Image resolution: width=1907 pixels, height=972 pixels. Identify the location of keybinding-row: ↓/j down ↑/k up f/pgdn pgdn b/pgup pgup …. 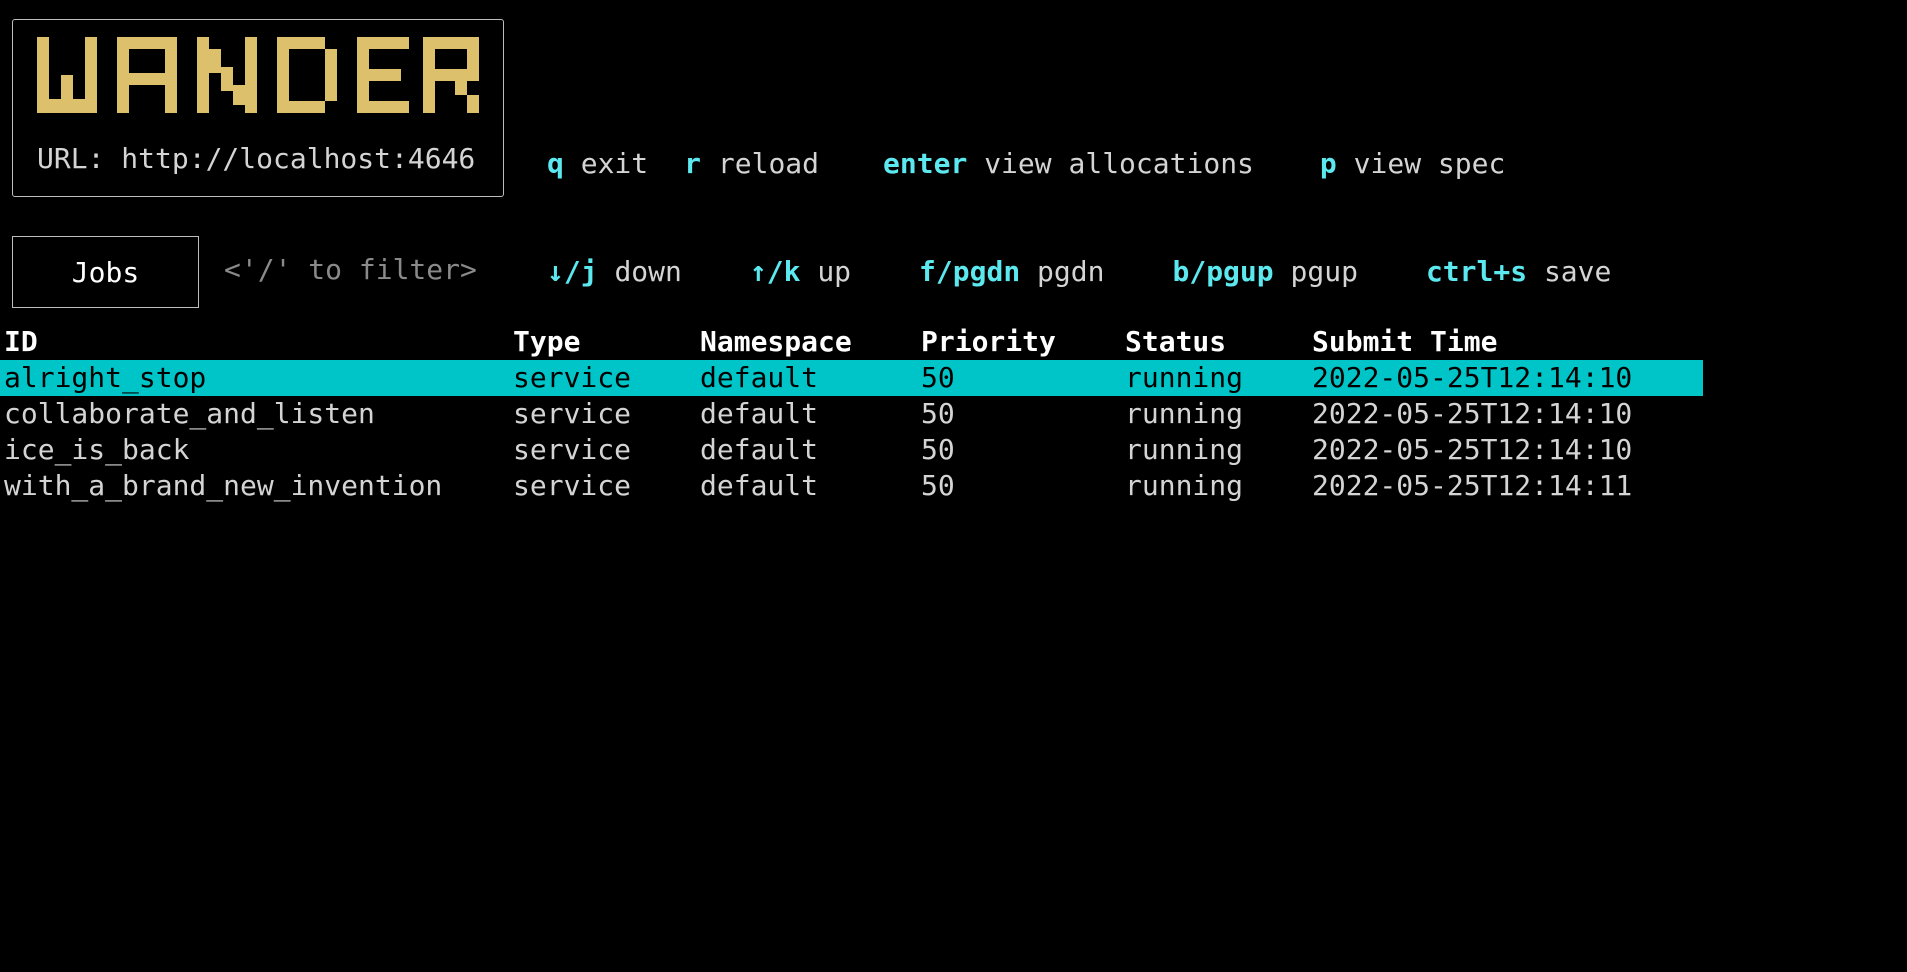
(1097, 272).